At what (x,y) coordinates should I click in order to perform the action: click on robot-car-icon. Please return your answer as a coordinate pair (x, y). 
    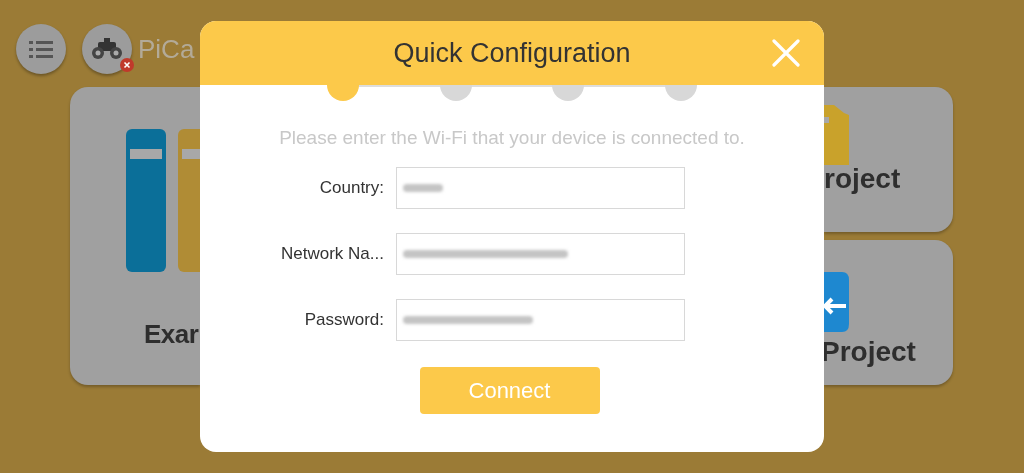
    Looking at the image, I should click on (107, 49).